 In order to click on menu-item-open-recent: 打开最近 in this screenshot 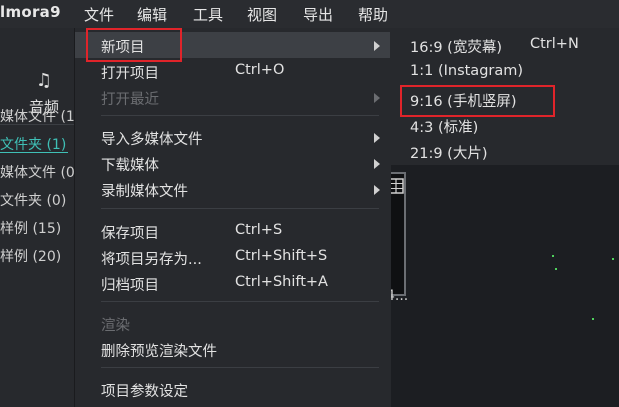, I will do `click(233, 97)`.